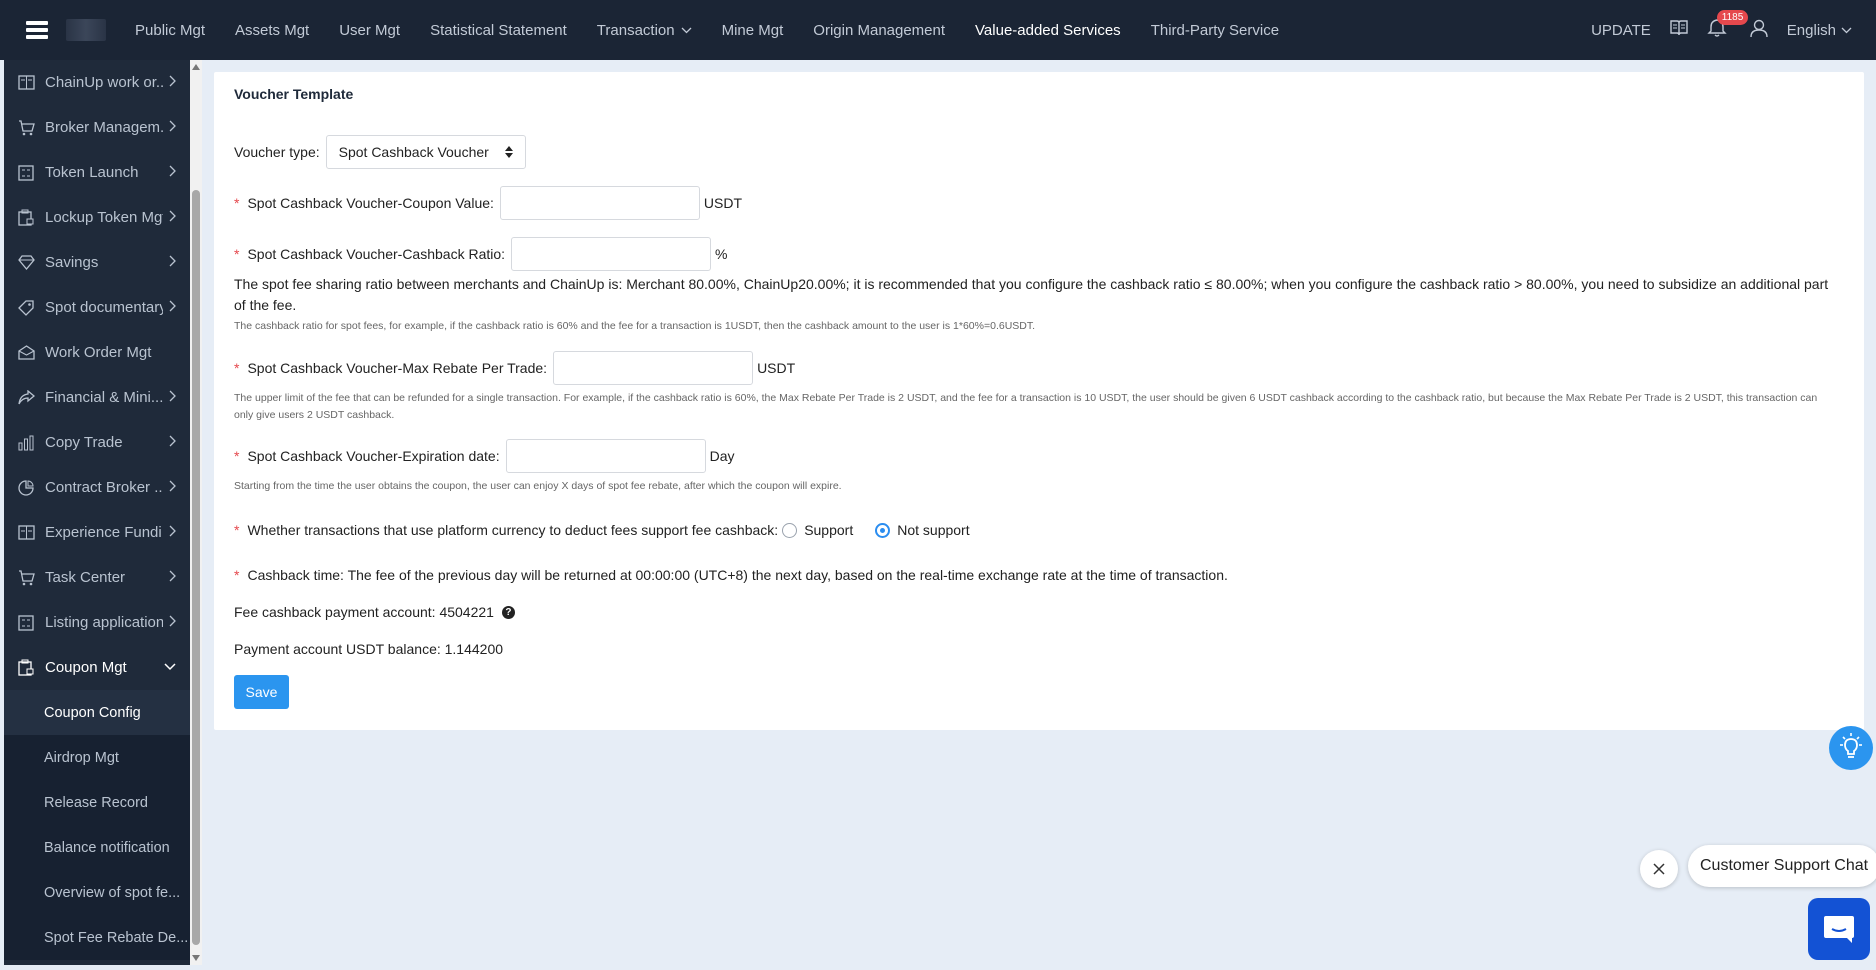 This screenshot has width=1876, height=970. What do you see at coordinates (261, 692) in the screenshot?
I see `save-button: Save` at bounding box center [261, 692].